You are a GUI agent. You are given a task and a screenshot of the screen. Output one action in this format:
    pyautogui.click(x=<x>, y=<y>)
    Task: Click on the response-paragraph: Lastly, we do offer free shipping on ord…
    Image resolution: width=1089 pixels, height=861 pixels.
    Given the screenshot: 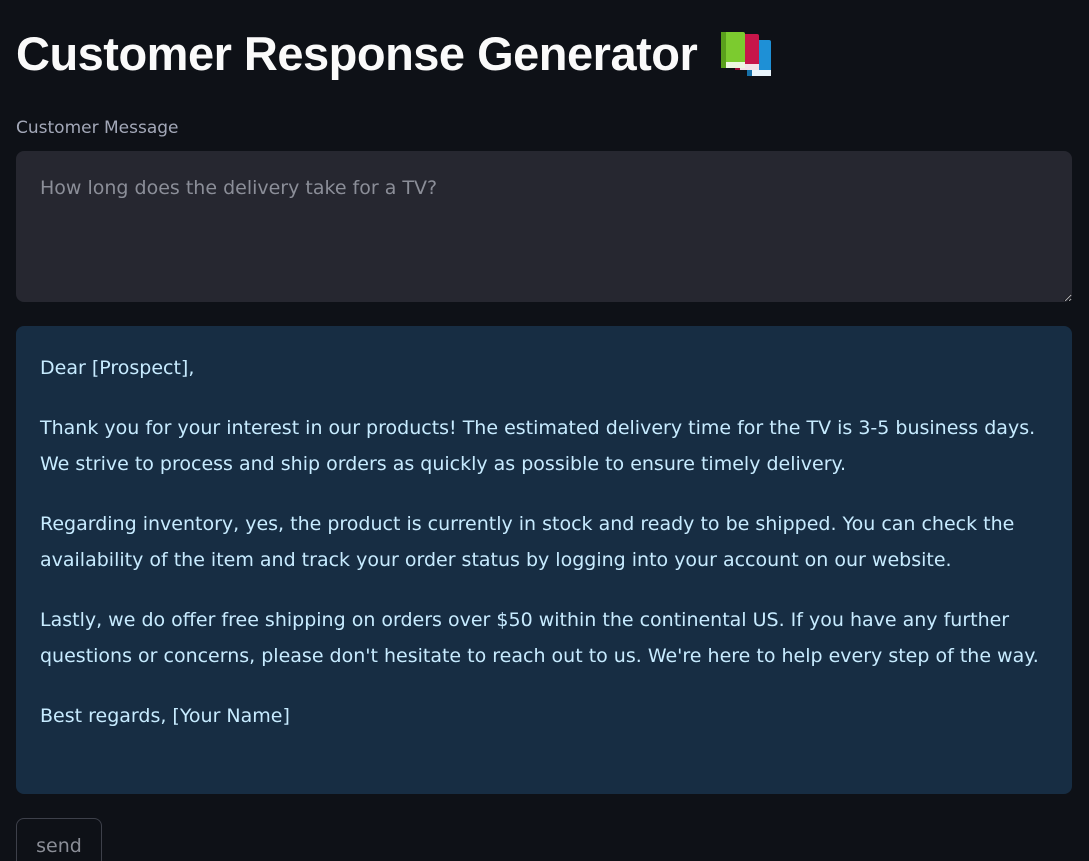 What is the action you would take?
    pyautogui.click(x=539, y=638)
    